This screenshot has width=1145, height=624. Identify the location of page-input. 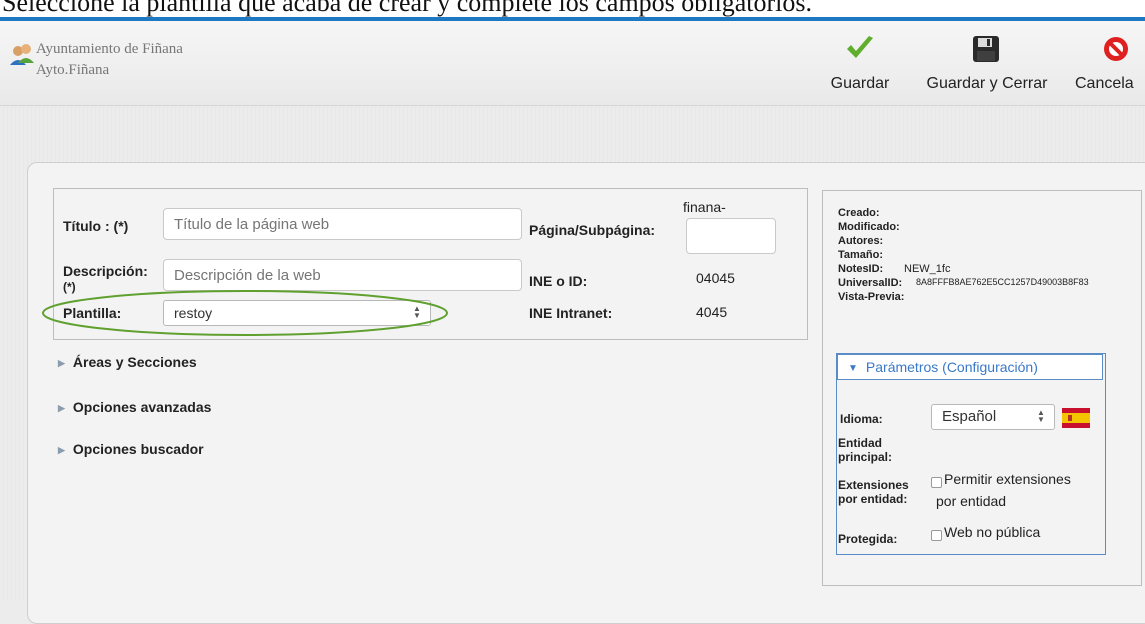
(731, 236).